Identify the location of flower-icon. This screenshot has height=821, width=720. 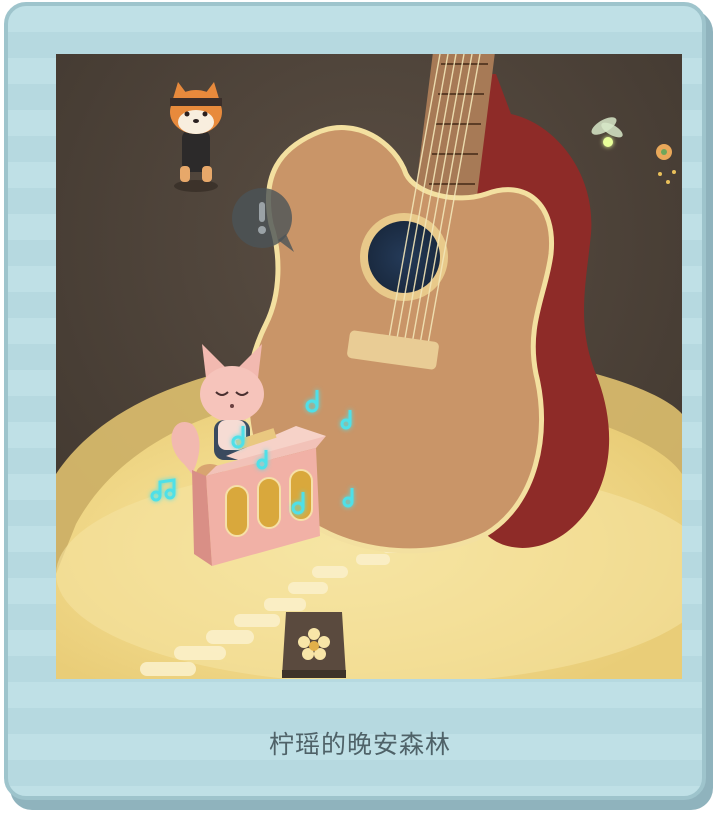
(314, 645).